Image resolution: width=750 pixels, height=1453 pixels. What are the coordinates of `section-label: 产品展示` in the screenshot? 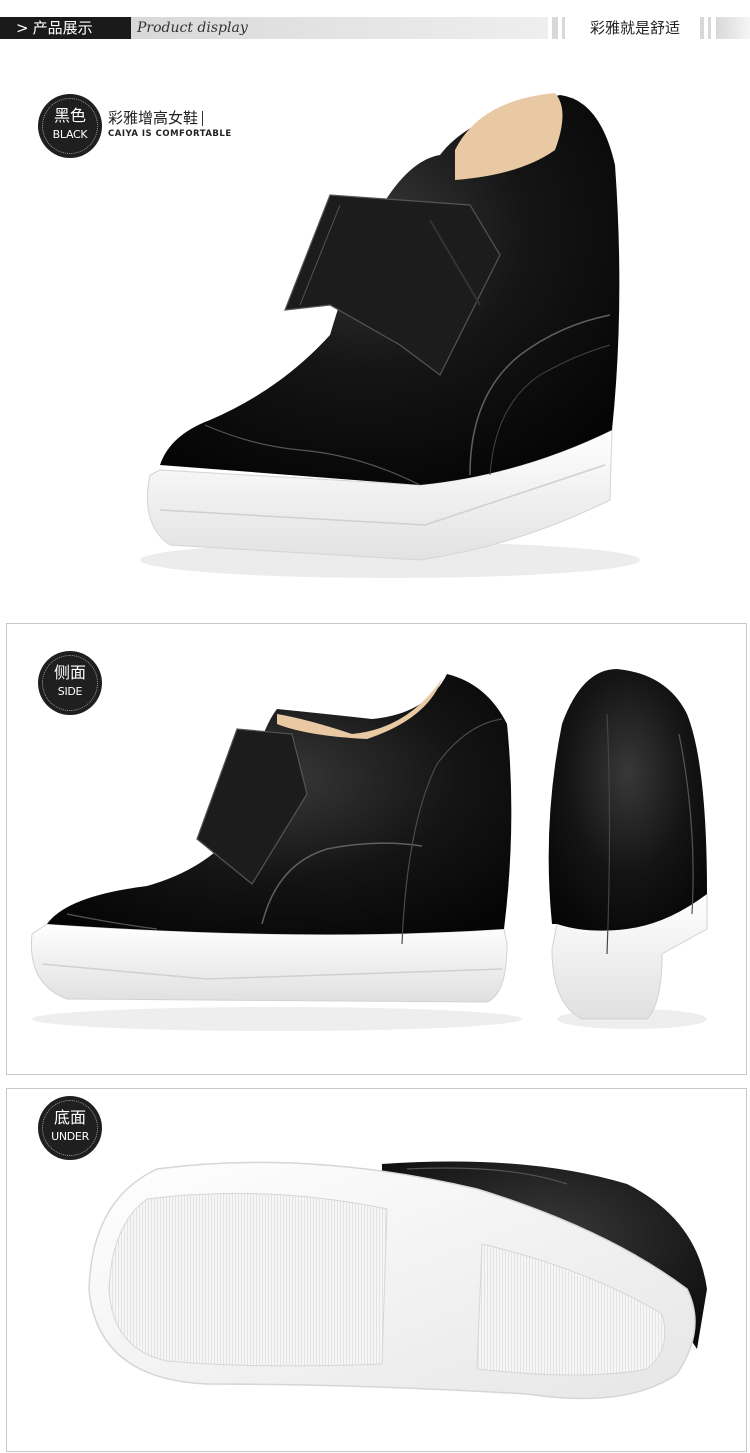 It's located at (62, 28).